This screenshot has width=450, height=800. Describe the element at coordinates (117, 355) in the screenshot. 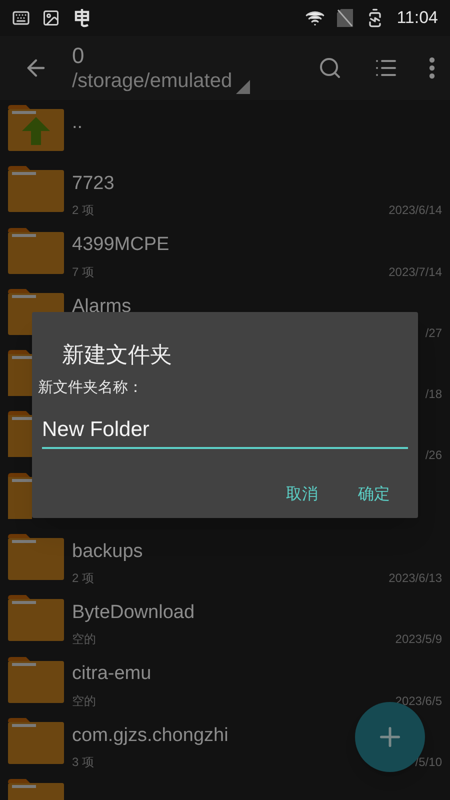

I see `dialog-title: 新建文件夹` at that location.